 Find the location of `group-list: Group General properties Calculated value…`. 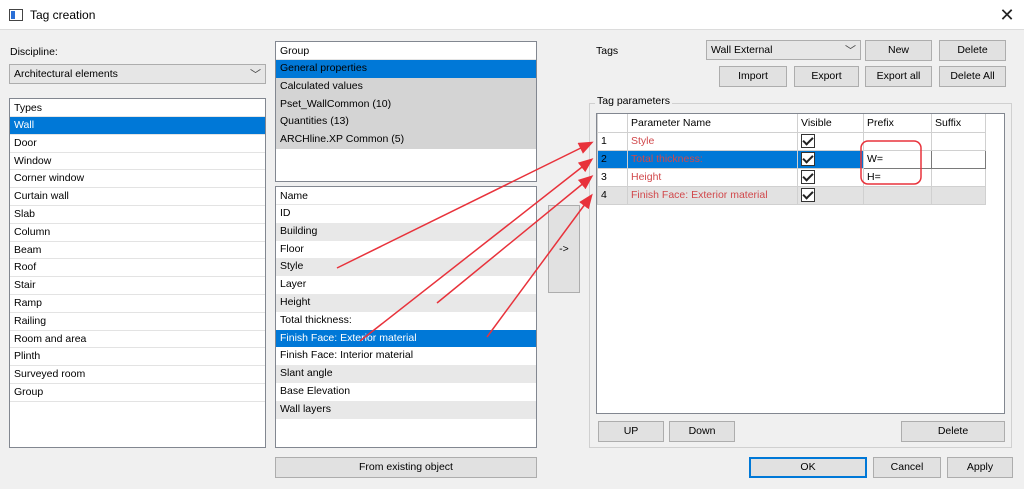

group-list: Group General properties Calculated value… is located at coordinates (406, 111).